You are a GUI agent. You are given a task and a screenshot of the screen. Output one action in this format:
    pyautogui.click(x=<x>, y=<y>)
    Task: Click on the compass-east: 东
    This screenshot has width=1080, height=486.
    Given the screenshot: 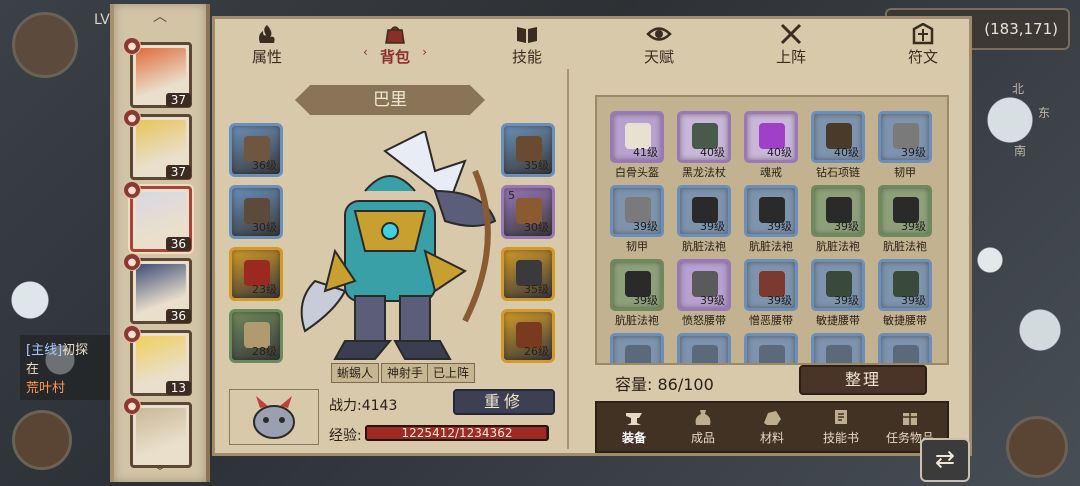 What is the action you would take?
    pyautogui.click(x=1044, y=113)
    